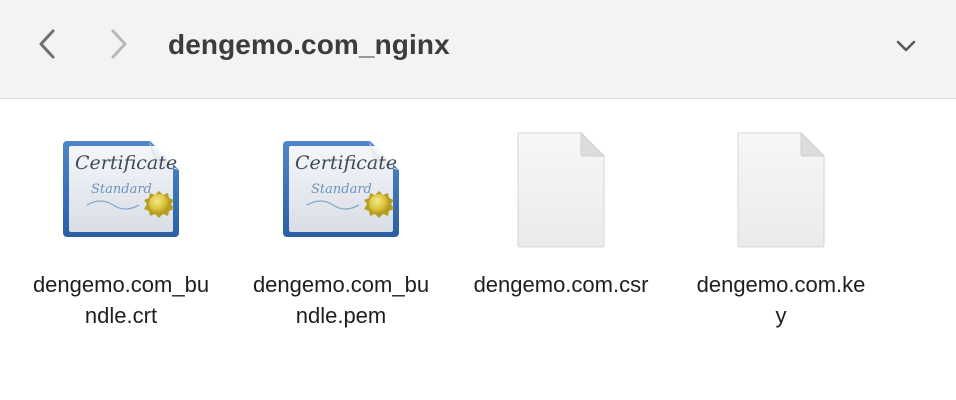 Image resolution: width=956 pixels, height=400 pixels. I want to click on file-name-line: dengemo.com.ke, so click(781, 284).